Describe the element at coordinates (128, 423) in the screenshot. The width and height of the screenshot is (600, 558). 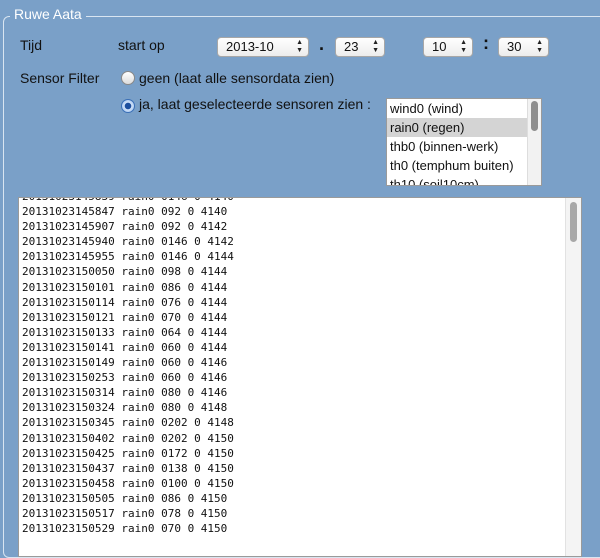
I see `log-line: 20131023150345 rain0 0202 0 4148` at that location.